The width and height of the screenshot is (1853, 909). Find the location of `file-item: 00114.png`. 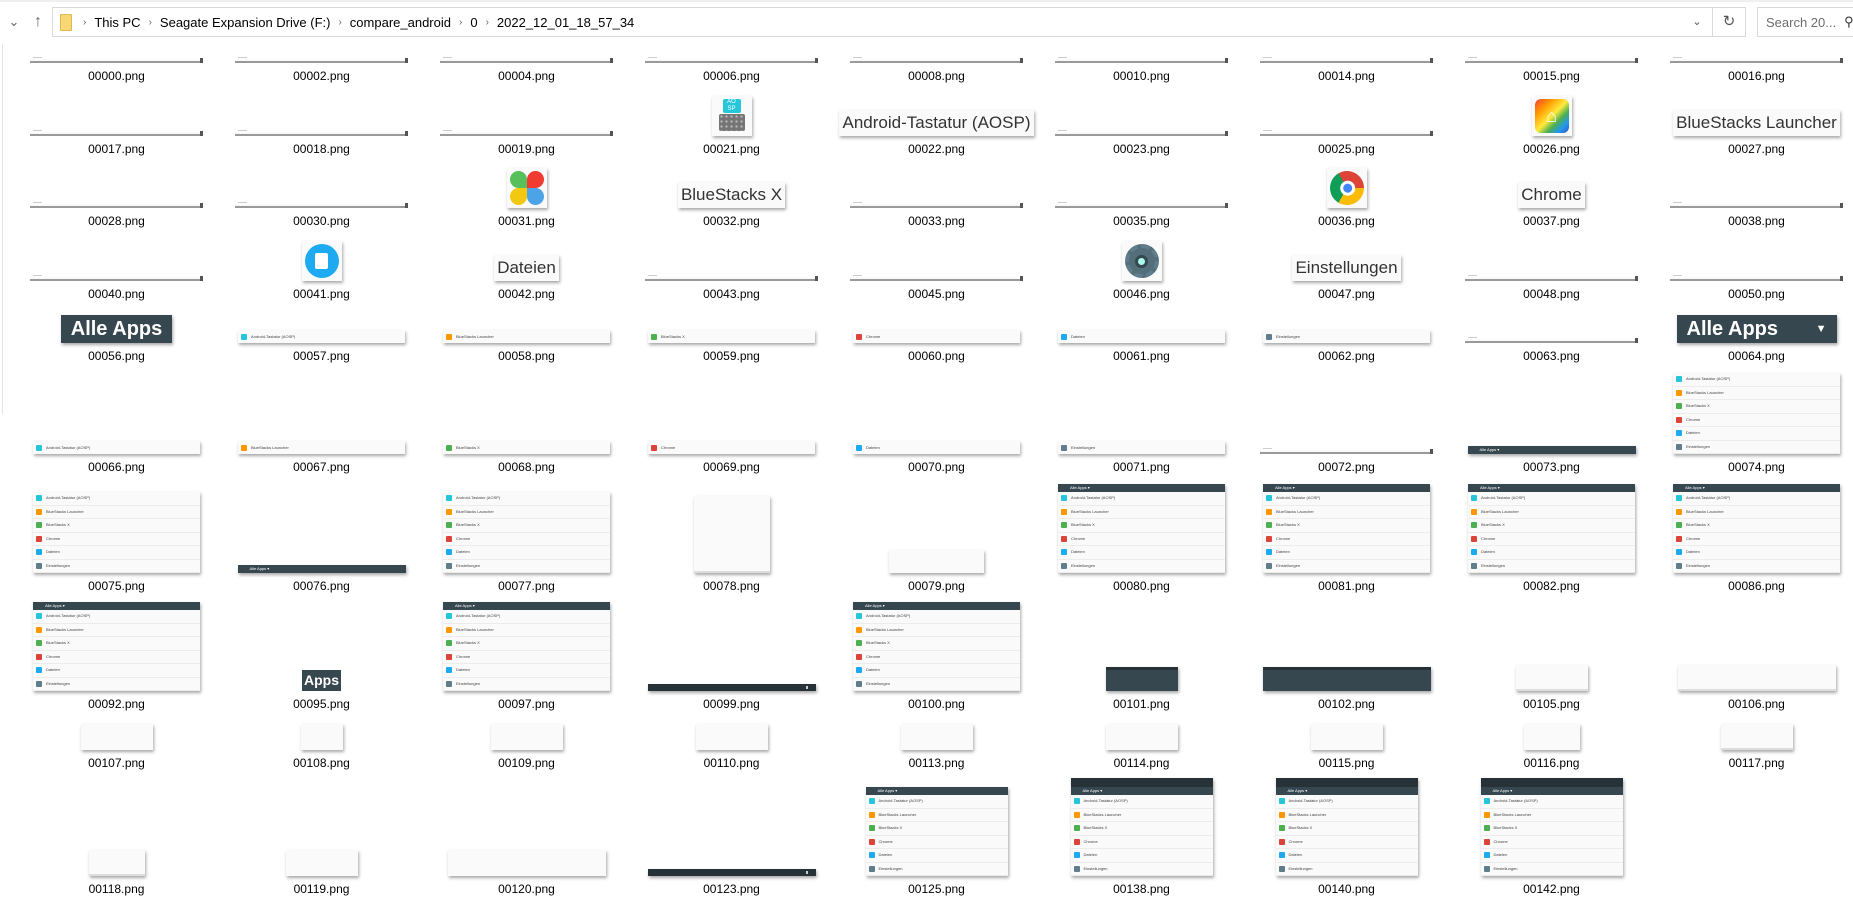

file-item: 00114.png is located at coordinates (1141, 742).